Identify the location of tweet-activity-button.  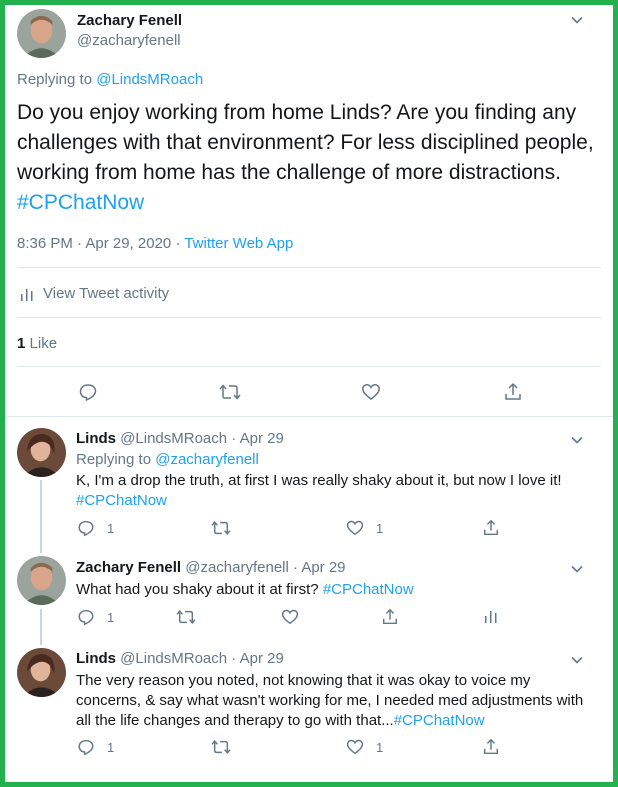
(491, 616).